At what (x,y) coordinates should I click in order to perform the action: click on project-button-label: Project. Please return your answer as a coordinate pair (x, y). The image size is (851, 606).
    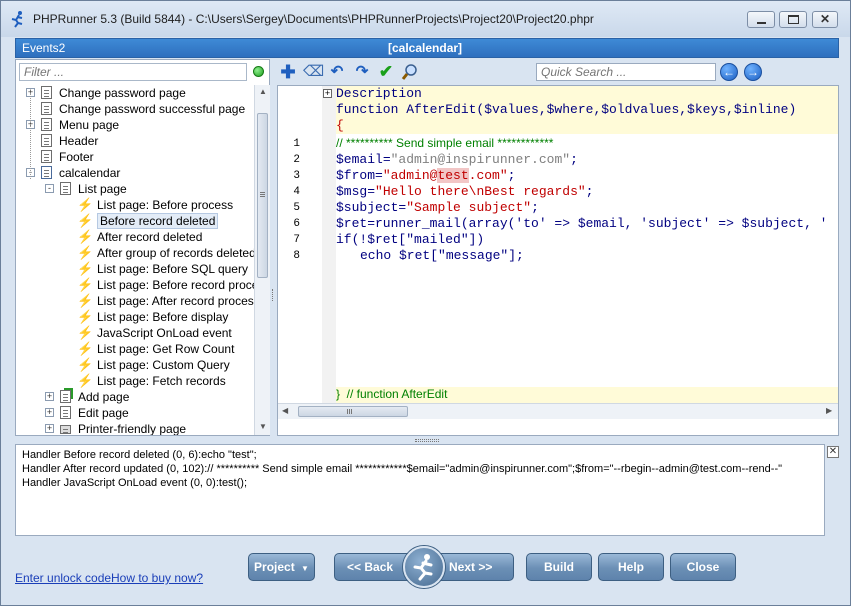
    Looking at the image, I should click on (274, 567).